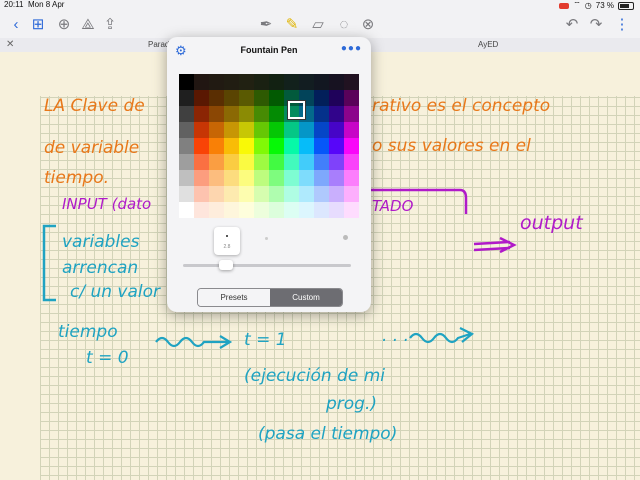 This screenshot has width=640, height=480. I want to click on custom-segment: Custom, so click(306, 297).